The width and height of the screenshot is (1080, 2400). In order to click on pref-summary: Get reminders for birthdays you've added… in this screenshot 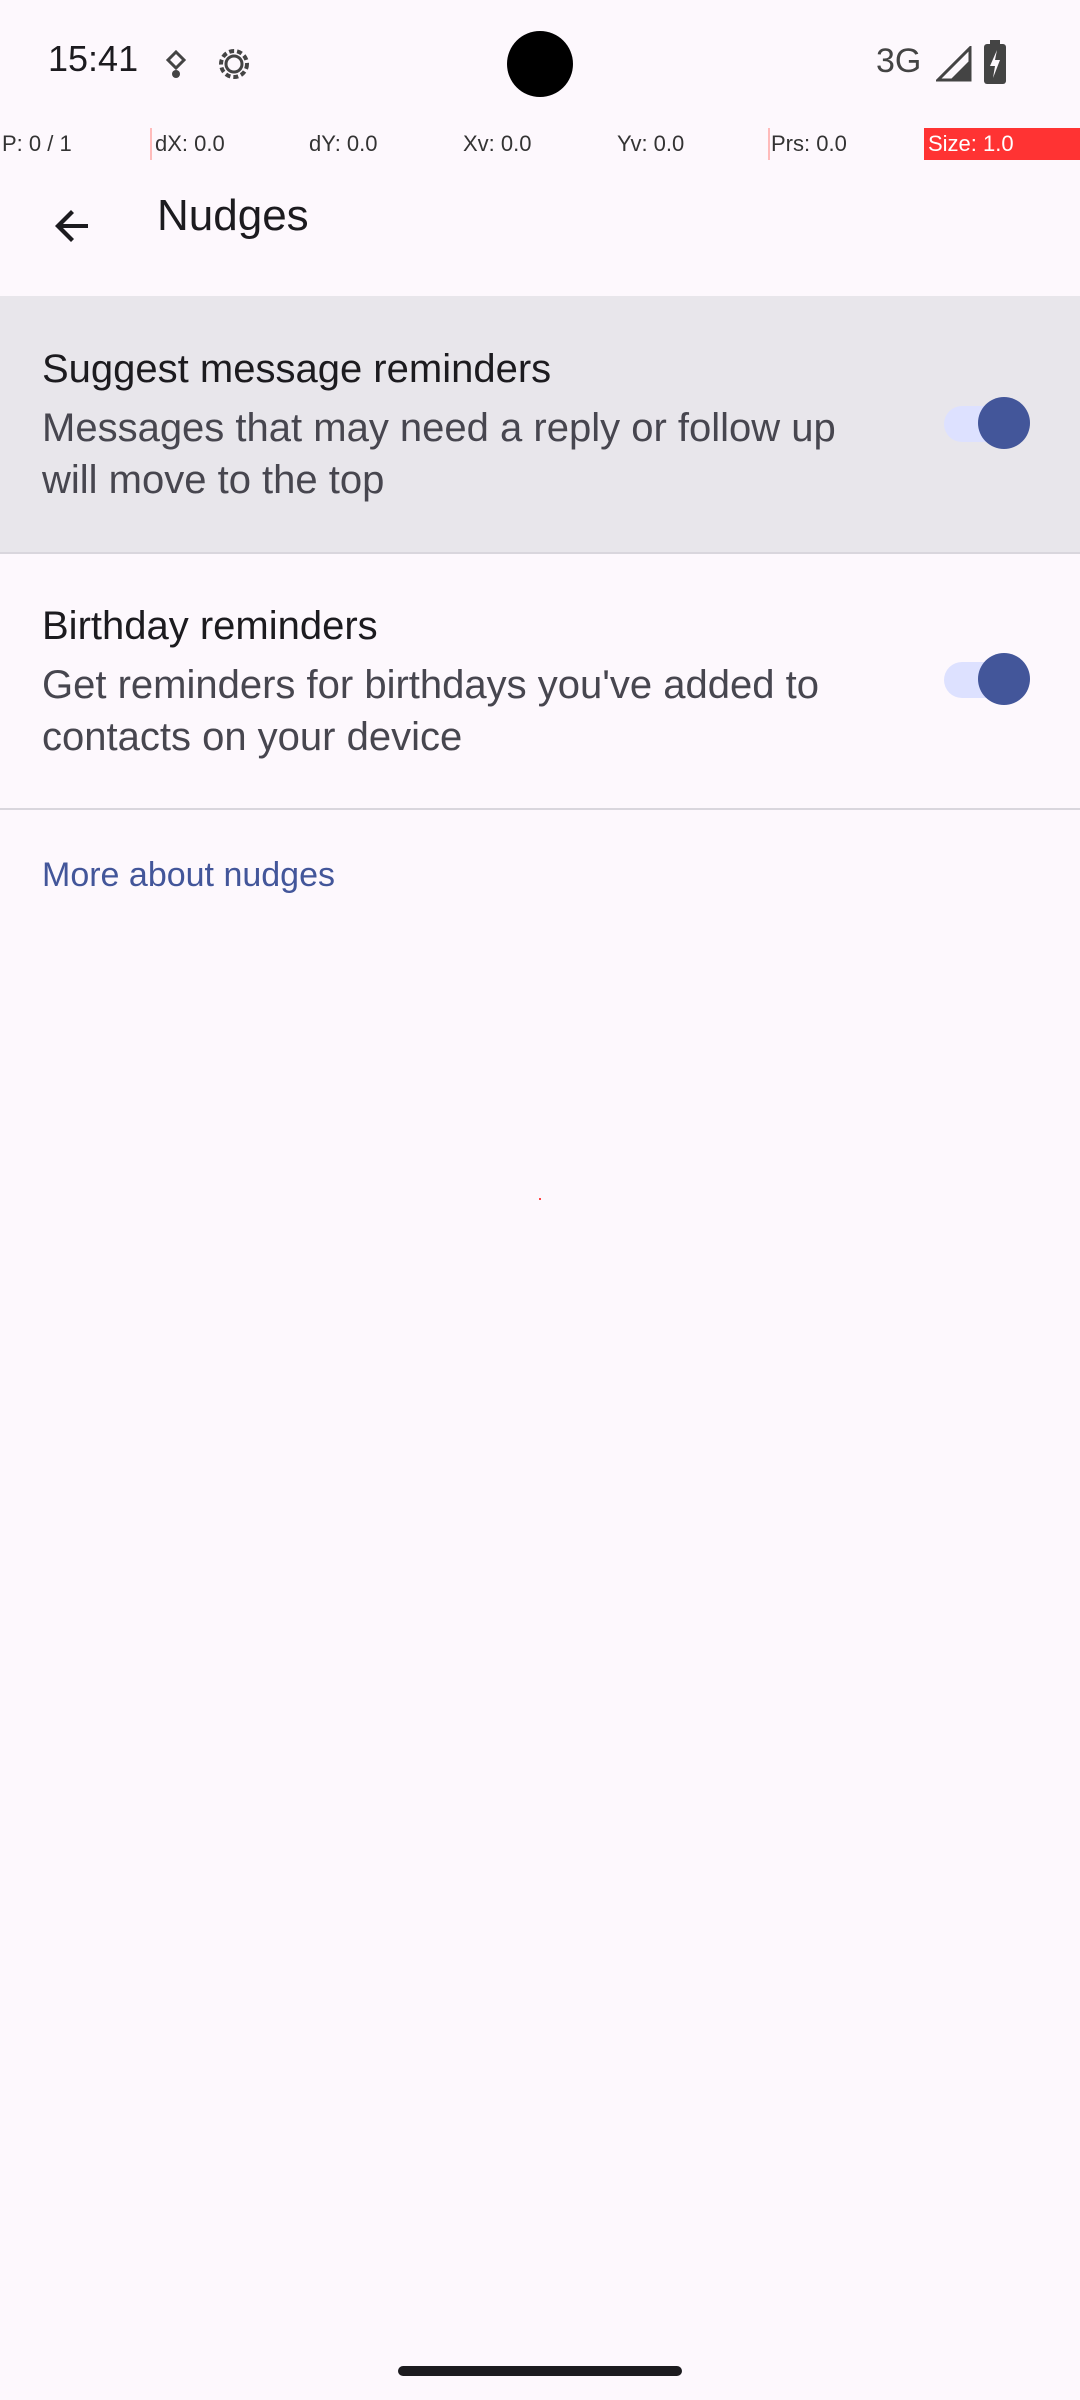, I will do `click(430, 711)`.